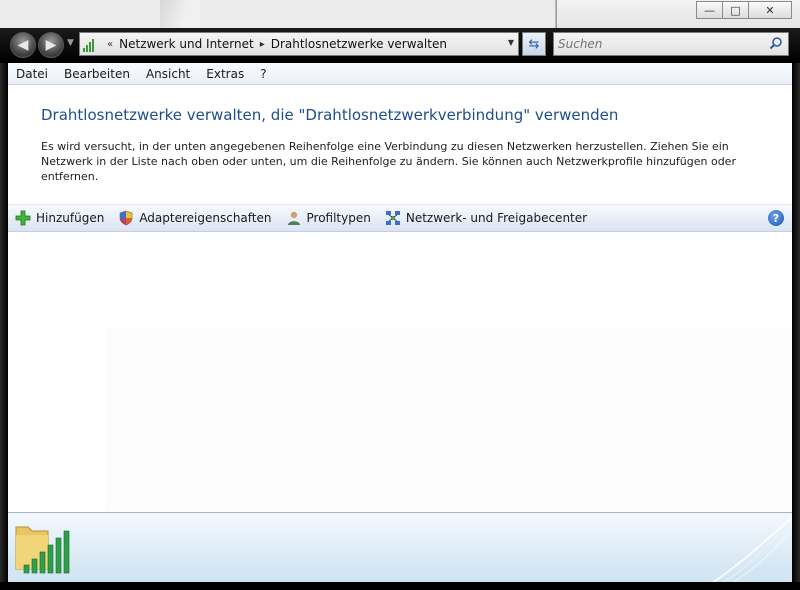 The image size is (800, 590). What do you see at coordinates (735, 10) in the screenshot?
I see `maximize-button: □` at bounding box center [735, 10].